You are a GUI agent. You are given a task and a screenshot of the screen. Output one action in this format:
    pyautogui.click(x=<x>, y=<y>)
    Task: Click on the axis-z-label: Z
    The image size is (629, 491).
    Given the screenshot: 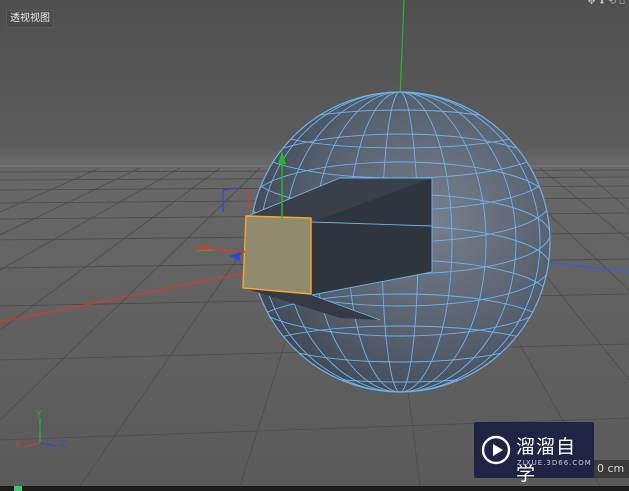 What is the action you would take?
    pyautogui.click(x=63, y=445)
    